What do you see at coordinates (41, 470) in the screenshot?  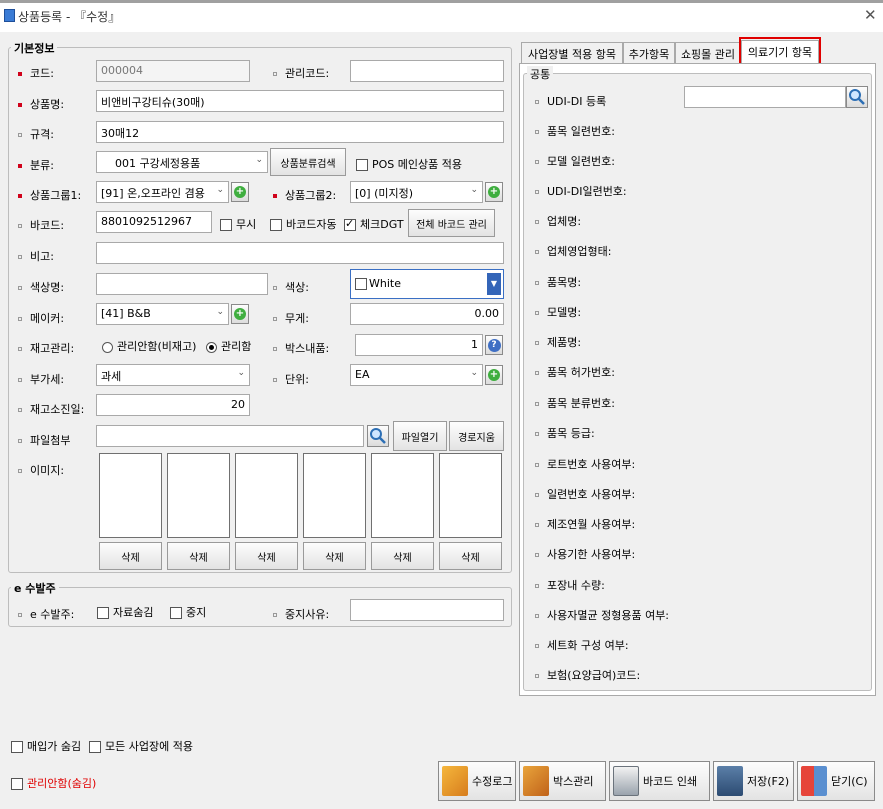 I see `image-label: 이미지:` at bounding box center [41, 470].